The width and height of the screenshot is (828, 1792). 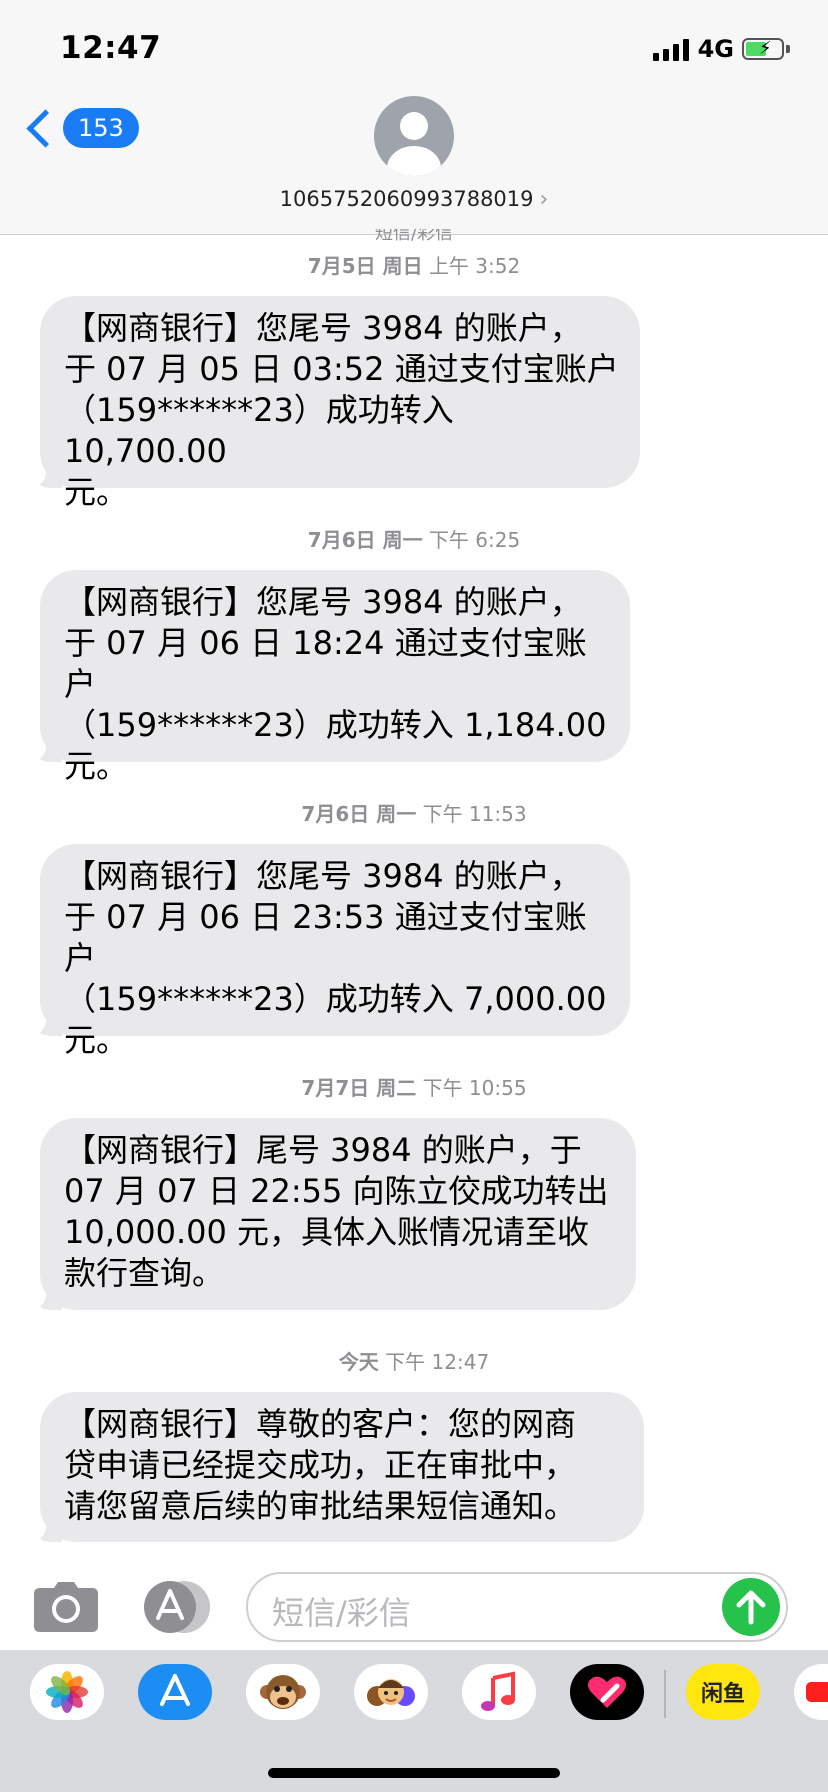 I want to click on arrow-up-icon, so click(x=751, y=1607).